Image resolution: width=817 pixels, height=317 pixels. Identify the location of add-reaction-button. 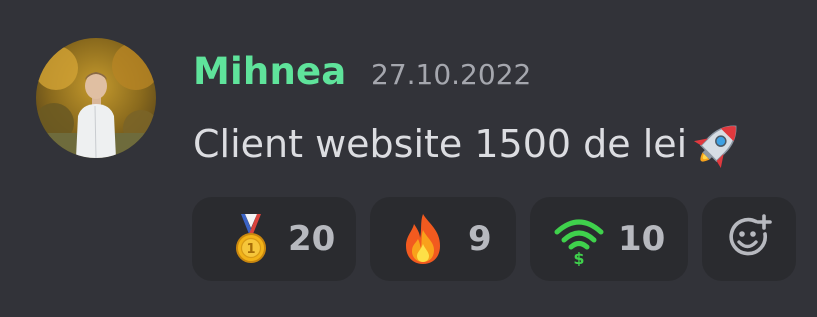
(749, 239).